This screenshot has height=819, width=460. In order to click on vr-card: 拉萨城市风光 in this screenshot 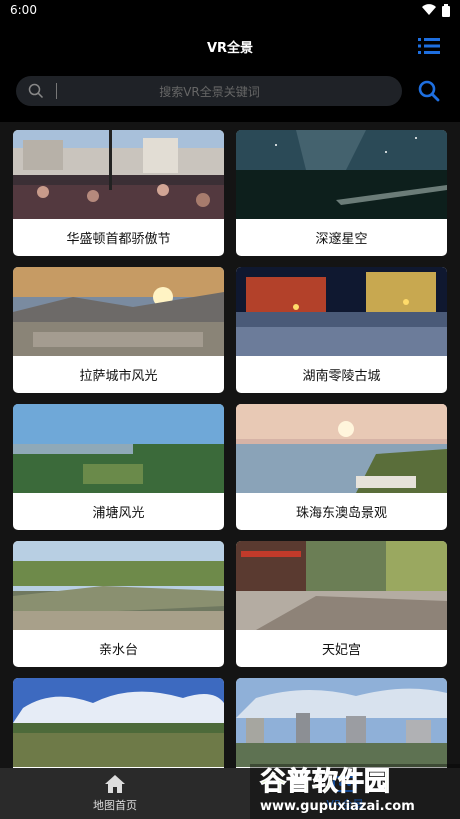, I will do `click(118, 330)`.